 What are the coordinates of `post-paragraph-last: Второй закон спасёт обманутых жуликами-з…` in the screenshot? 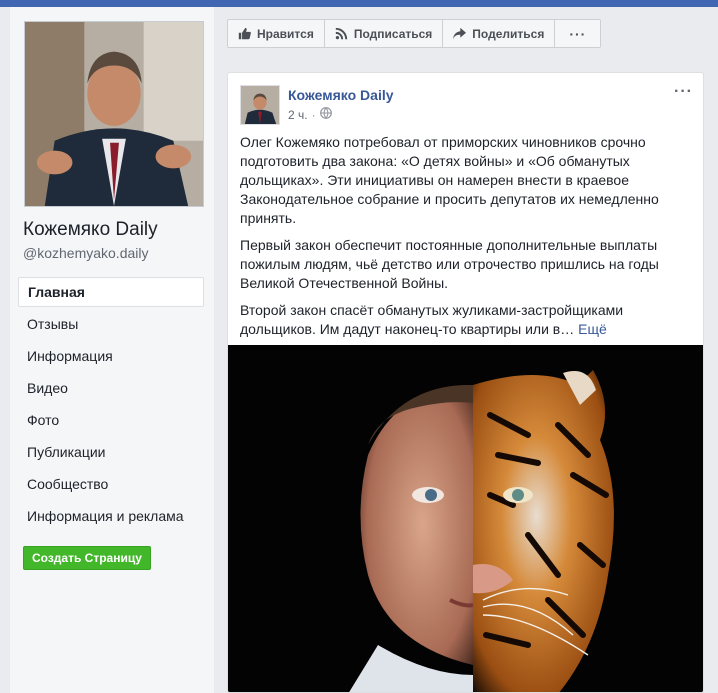 It's located at (456, 320).